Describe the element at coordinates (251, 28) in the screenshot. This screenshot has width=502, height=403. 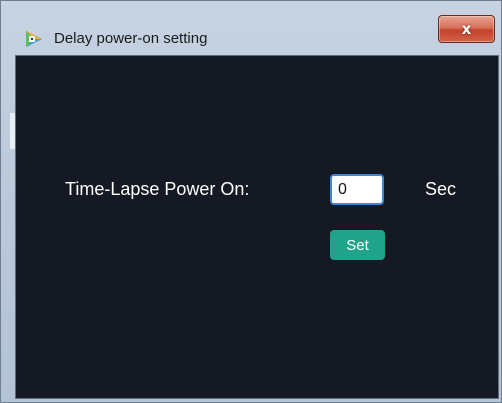
I see `title-bar: Delay power-on setting x` at that location.